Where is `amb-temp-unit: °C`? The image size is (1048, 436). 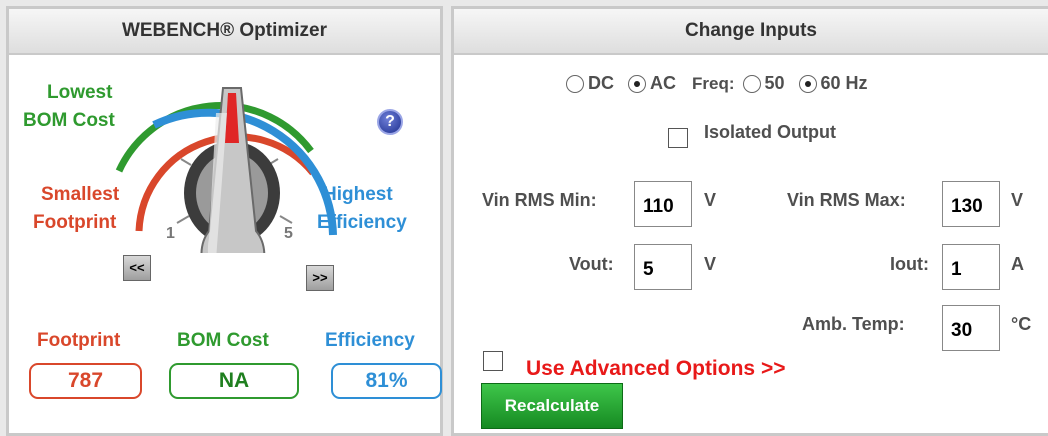
amb-temp-unit: °C is located at coordinates (1021, 324).